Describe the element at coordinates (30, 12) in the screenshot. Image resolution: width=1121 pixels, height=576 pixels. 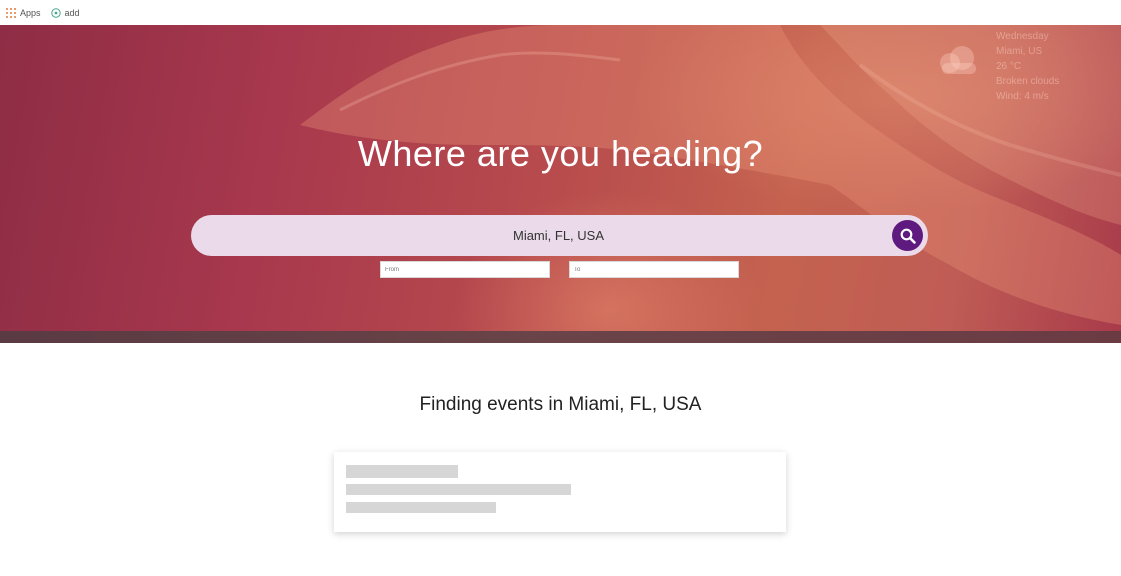
I see `bookmark-apps-label: Apps` at that location.